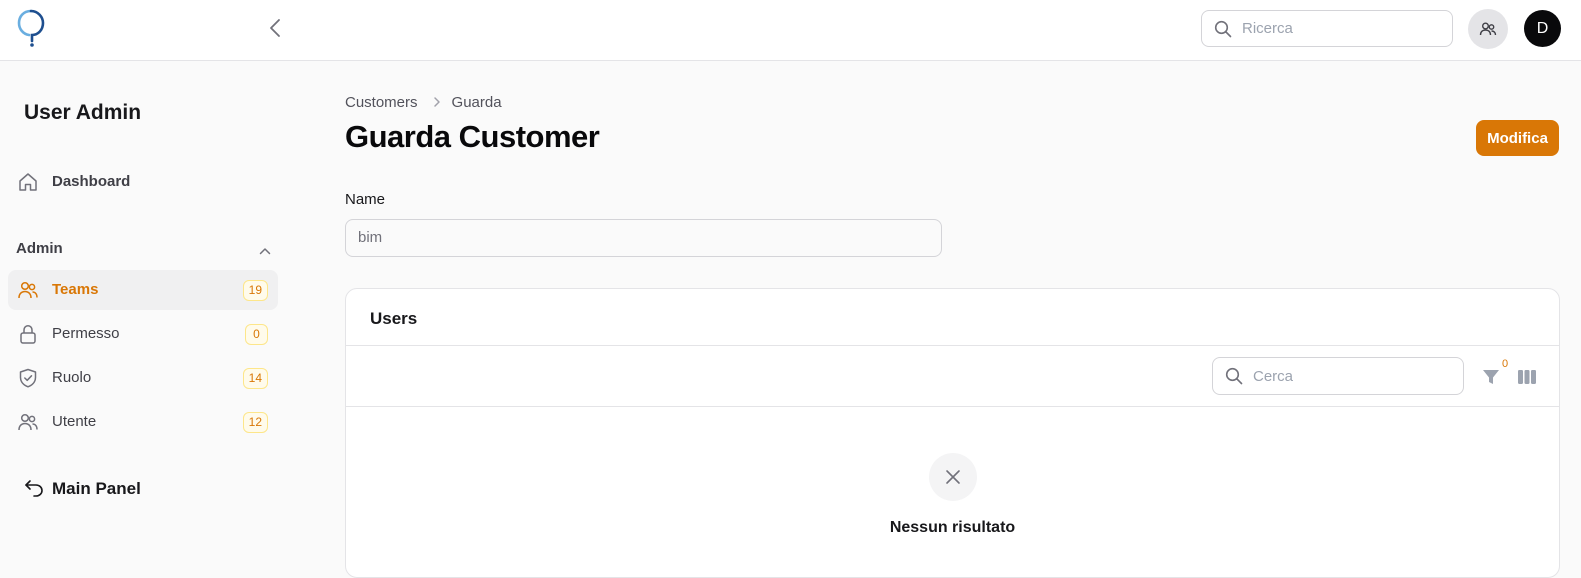  Describe the element at coordinates (143, 290) in the screenshot. I see `sidebar-item-teams: Teams 19` at that location.